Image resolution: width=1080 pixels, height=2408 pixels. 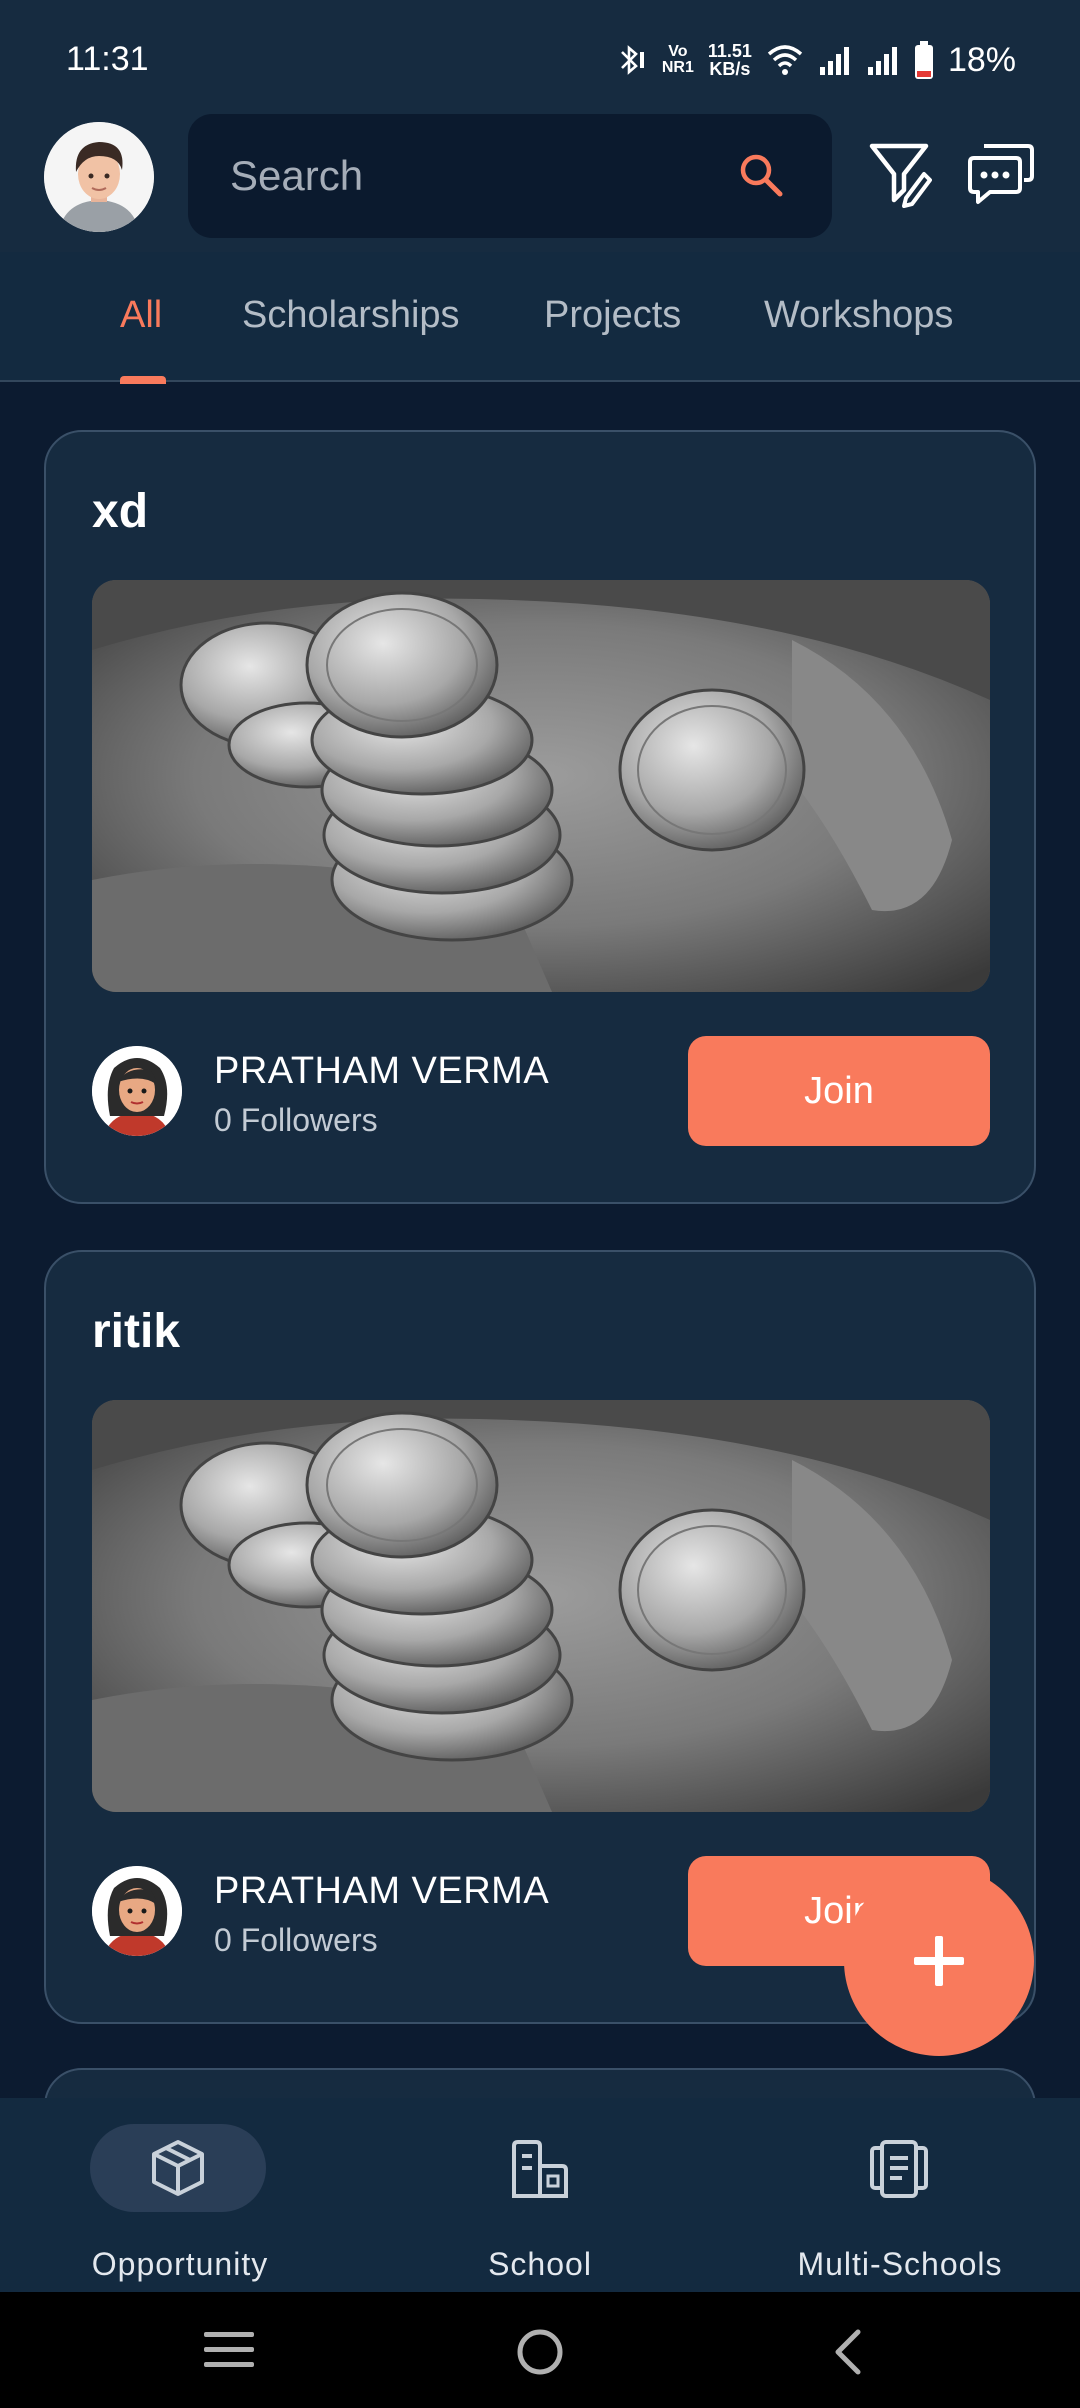 What do you see at coordinates (858, 315) in the screenshot?
I see `tab-workshops: Workshops` at bounding box center [858, 315].